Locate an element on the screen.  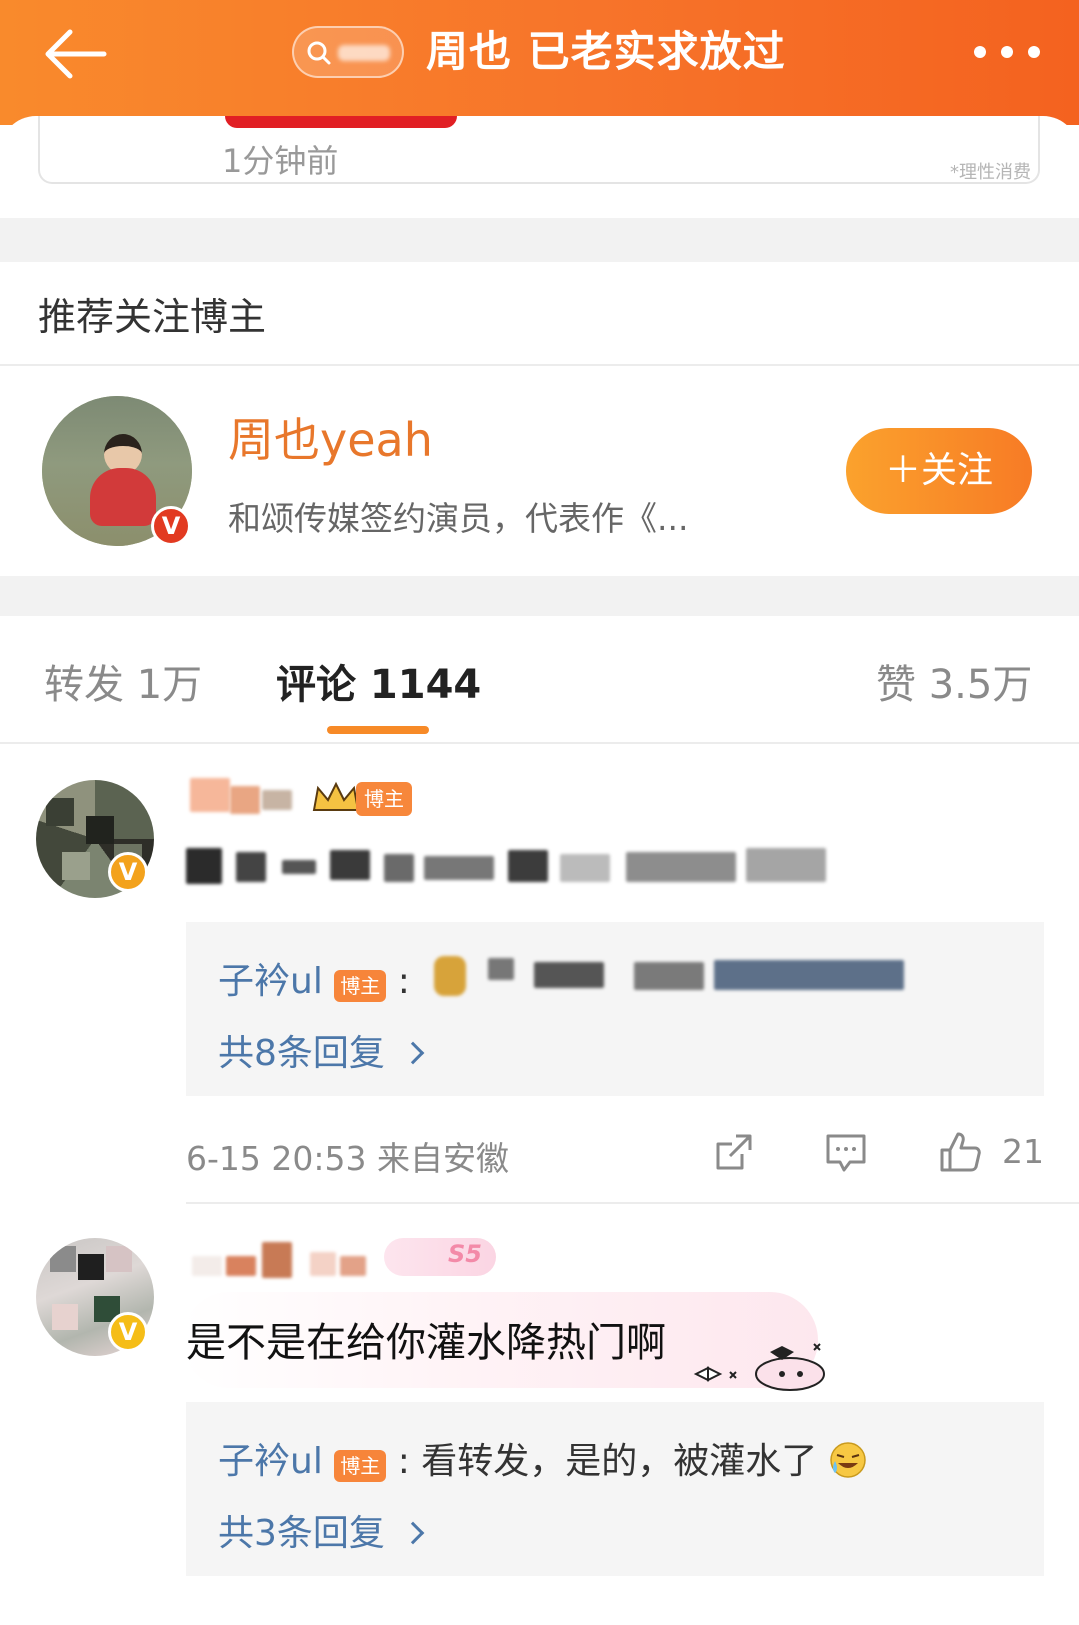
ad-note: *理性消费 is located at coordinates (990, 172).